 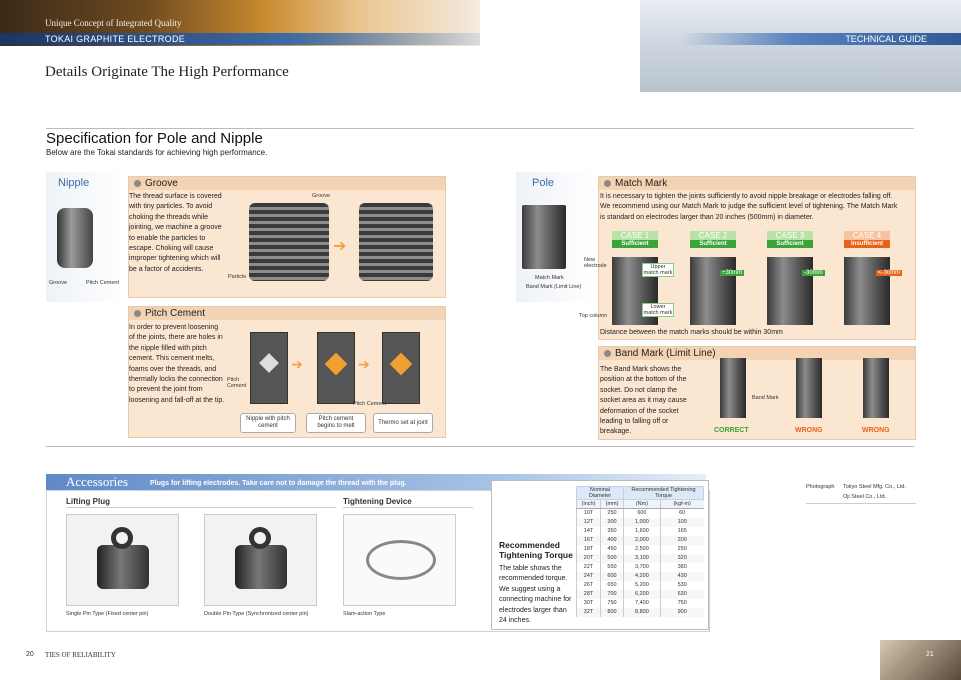 What do you see at coordinates (321, 196) in the screenshot?
I see `groove-label: Groove` at bounding box center [321, 196].